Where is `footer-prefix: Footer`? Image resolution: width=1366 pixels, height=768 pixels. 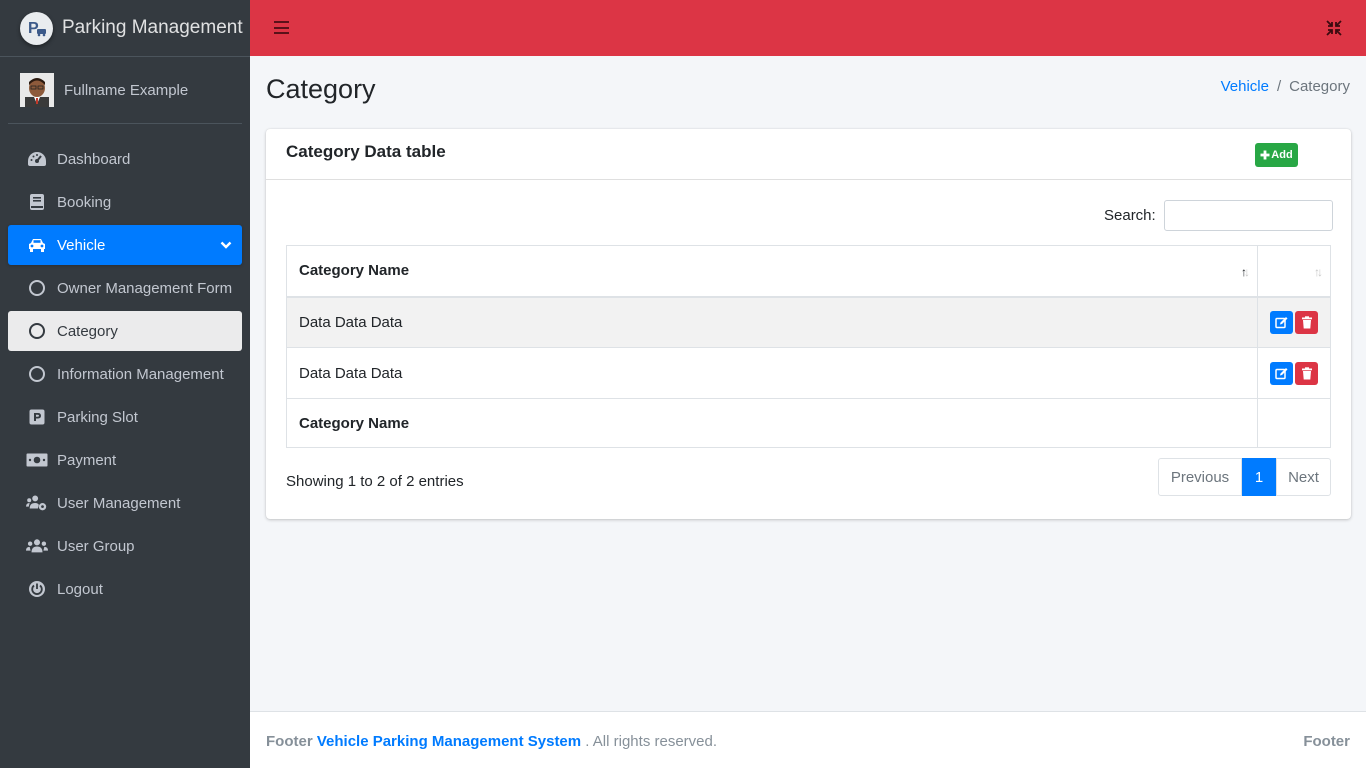 footer-prefix: Footer is located at coordinates (289, 741).